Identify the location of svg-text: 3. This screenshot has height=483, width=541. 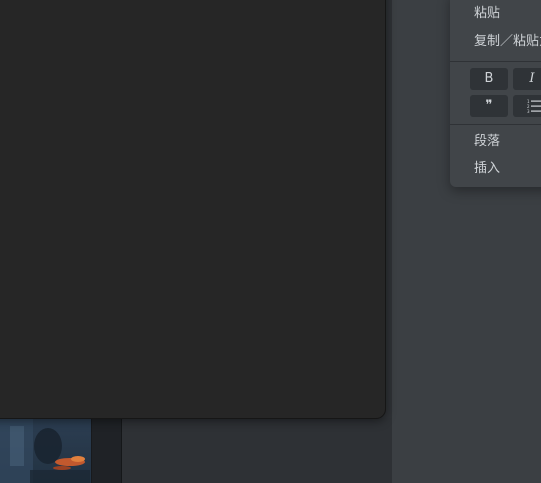
(528, 111).